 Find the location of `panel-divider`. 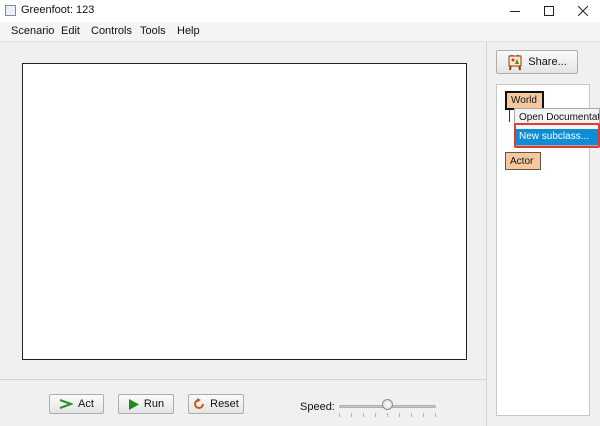

panel-divider is located at coordinates (486, 234).